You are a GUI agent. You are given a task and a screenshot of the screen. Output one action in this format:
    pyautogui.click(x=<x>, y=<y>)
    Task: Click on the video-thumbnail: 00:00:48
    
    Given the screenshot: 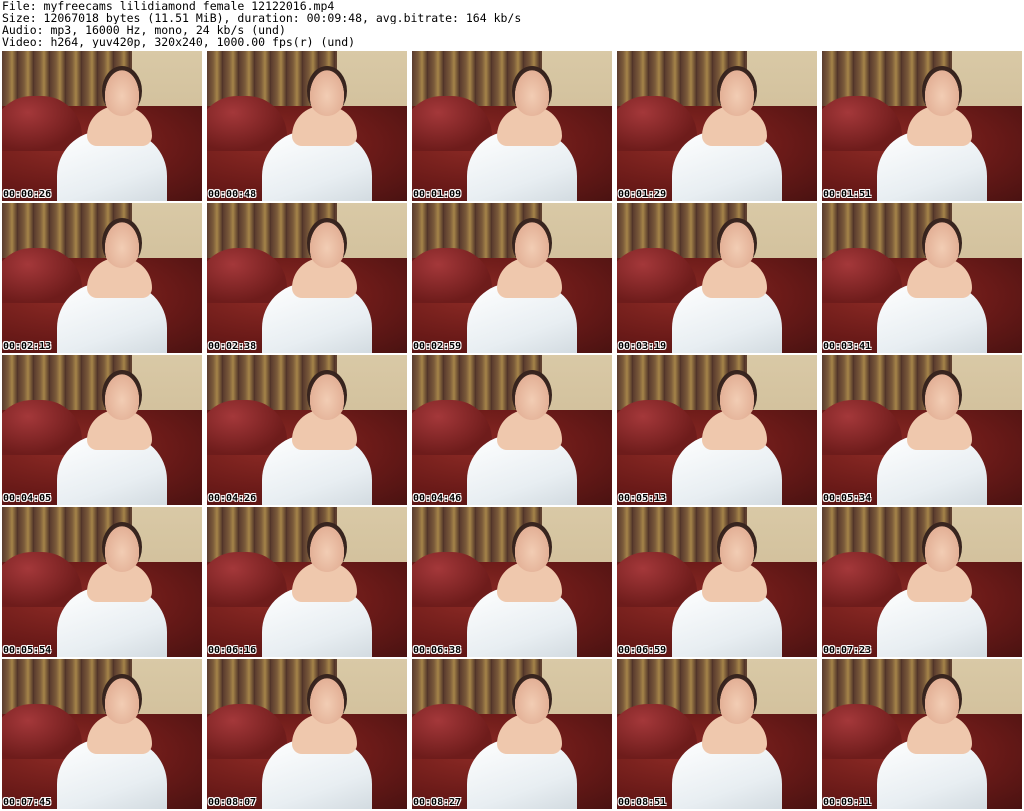 What is the action you would take?
    pyautogui.click(x=307, y=126)
    